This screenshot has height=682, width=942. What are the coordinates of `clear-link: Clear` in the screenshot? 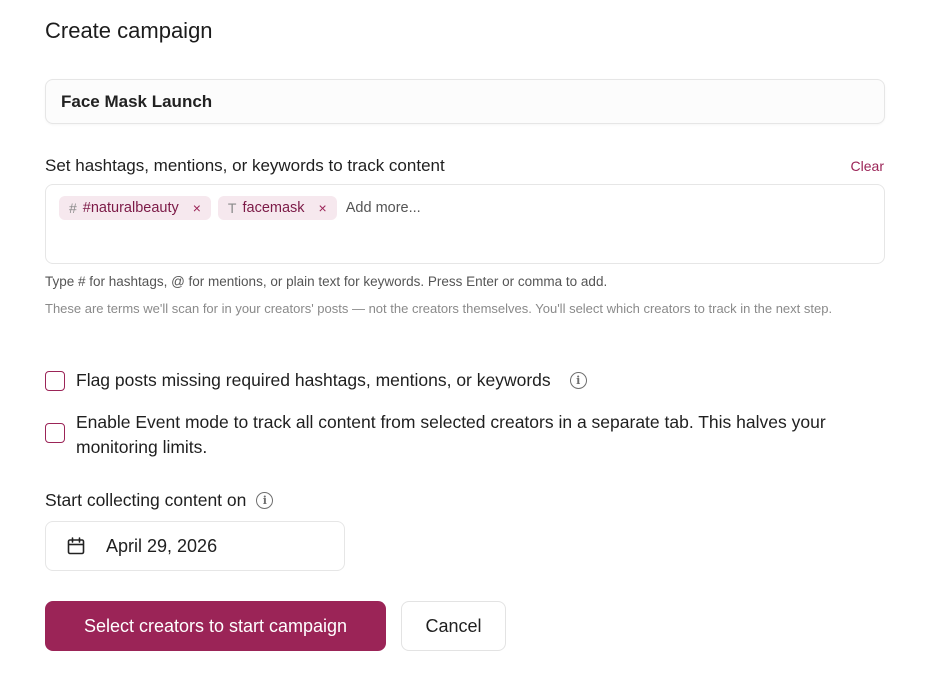 It's located at (867, 166).